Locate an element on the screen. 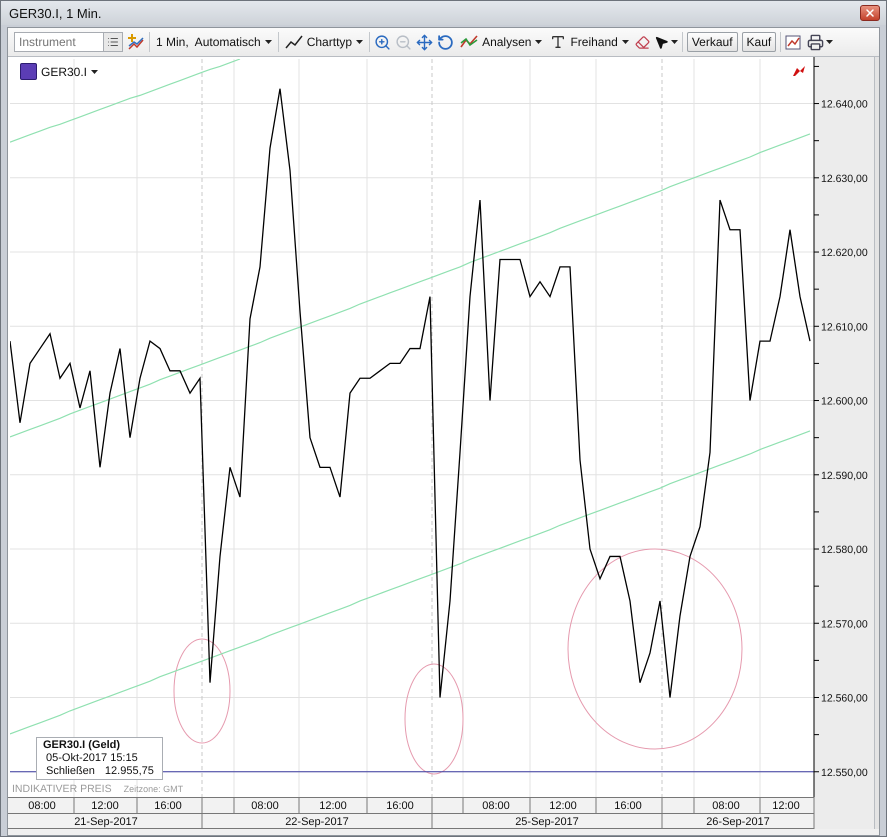 This screenshot has width=887, height=837. price-axis-label: 12.570,00 is located at coordinates (844, 624).